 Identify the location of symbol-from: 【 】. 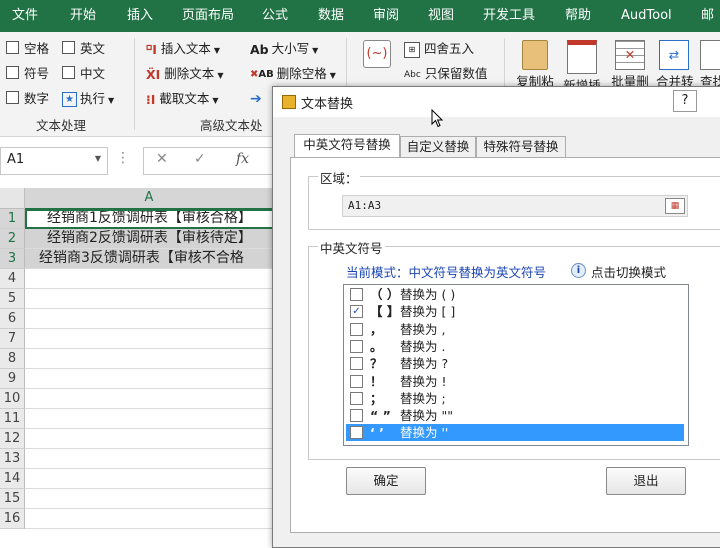
(385, 312).